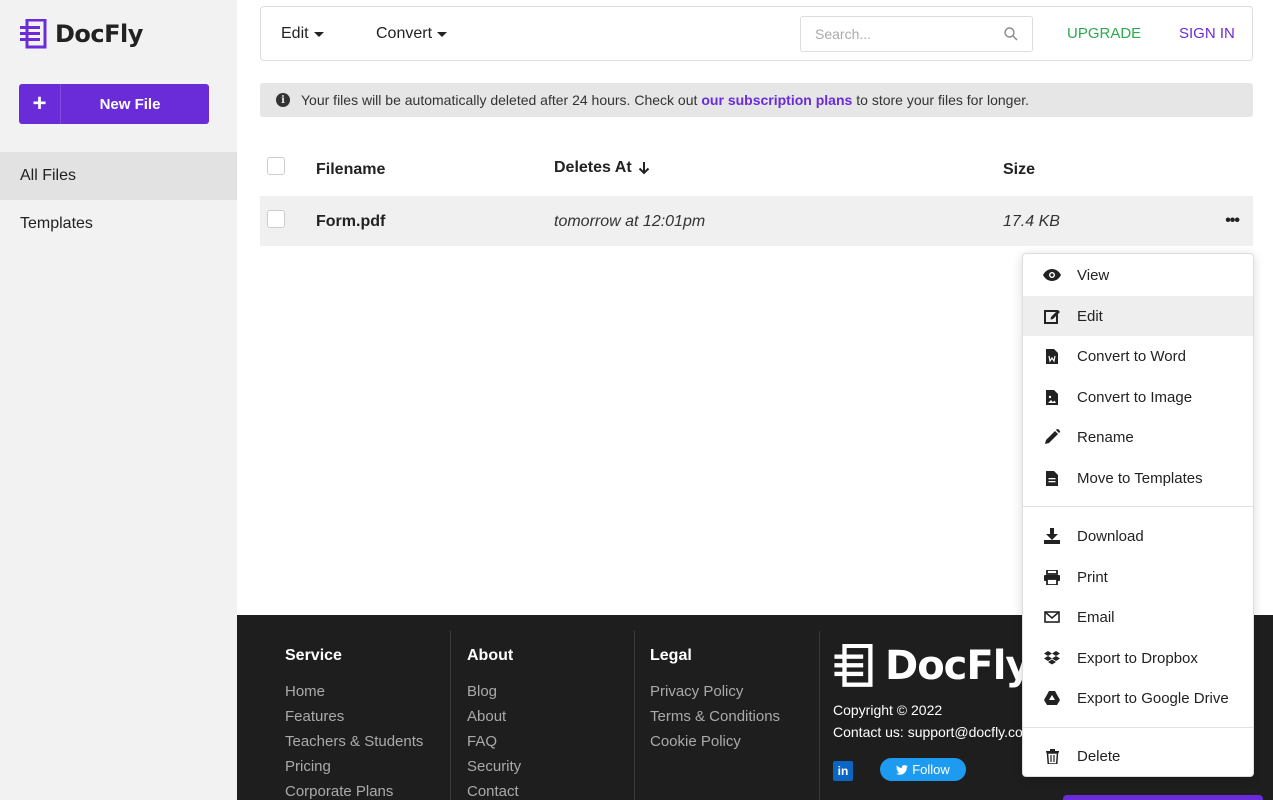 The height and width of the screenshot is (800, 1273). What do you see at coordinates (350, 170) in the screenshot?
I see `column-header-filename: Filename` at bounding box center [350, 170].